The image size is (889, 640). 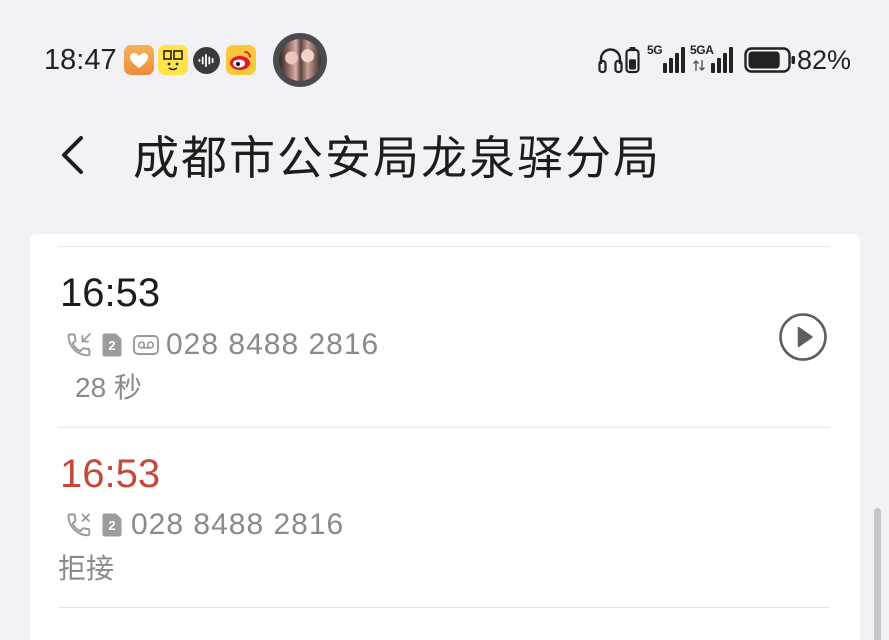 What do you see at coordinates (108, 387) in the screenshot?
I see `call-duration: 28 秒` at bounding box center [108, 387].